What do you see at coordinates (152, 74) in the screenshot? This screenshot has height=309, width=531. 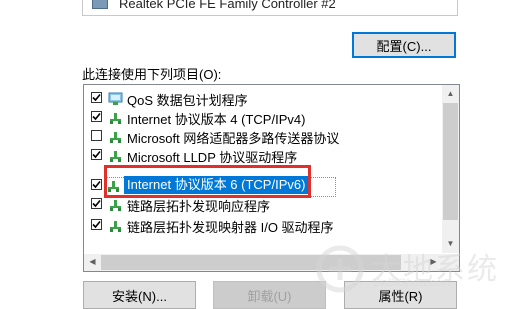 I see `items-label: 此连接使用下列项目(O):` at bounding box center [152, 74].